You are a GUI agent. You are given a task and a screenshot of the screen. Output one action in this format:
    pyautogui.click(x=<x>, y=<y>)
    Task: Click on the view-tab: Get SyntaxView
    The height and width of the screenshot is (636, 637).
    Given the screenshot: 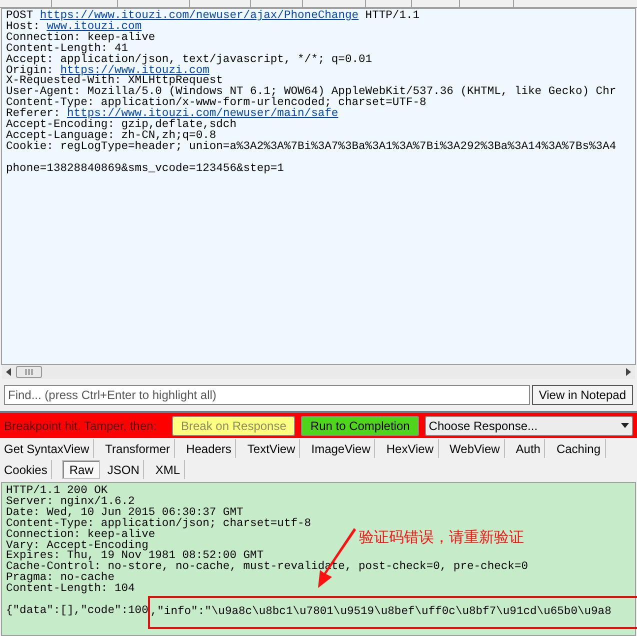 What is the action you would take?
    pyautogui.click(x=47, y=448)
    